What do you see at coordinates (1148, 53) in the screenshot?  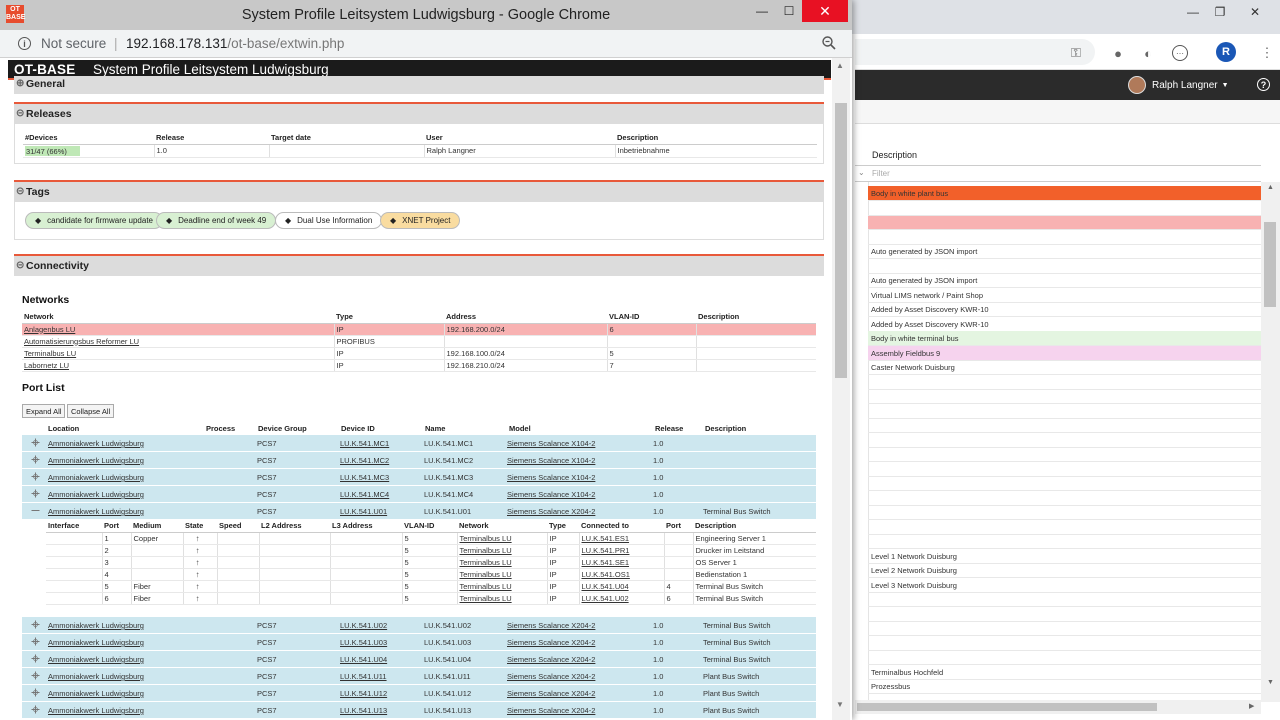 I see `extension-icon: ◐` at bounding box center [1148, 53].